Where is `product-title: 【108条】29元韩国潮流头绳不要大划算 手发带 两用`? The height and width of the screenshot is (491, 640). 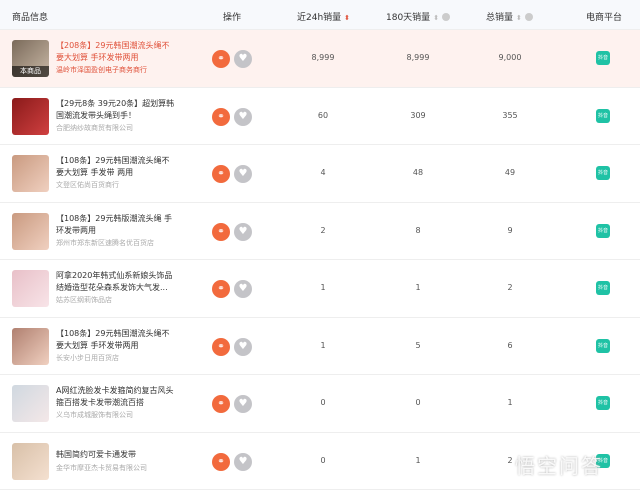
product-title: 【108条】29元韩国潮流头绳不要大划算 手发带 两用 is located at coordinates (116, 167).